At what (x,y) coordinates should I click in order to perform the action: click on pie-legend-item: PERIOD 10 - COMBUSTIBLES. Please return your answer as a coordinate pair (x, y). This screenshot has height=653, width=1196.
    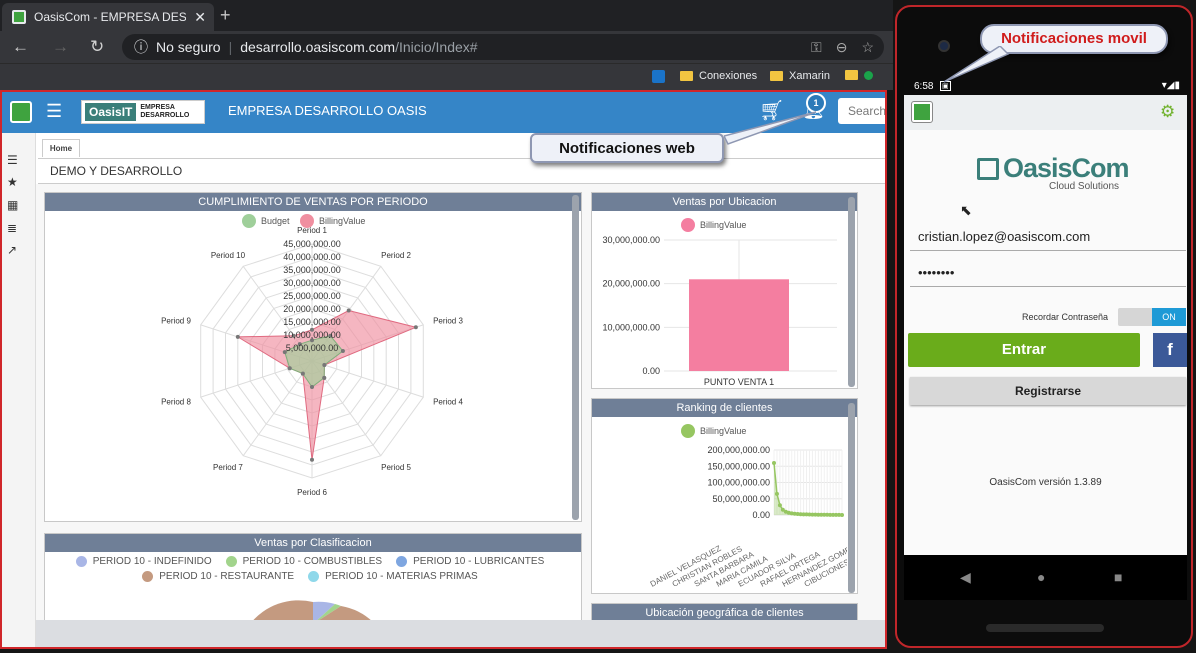
    Looking at the image, I should click on (304, 561).